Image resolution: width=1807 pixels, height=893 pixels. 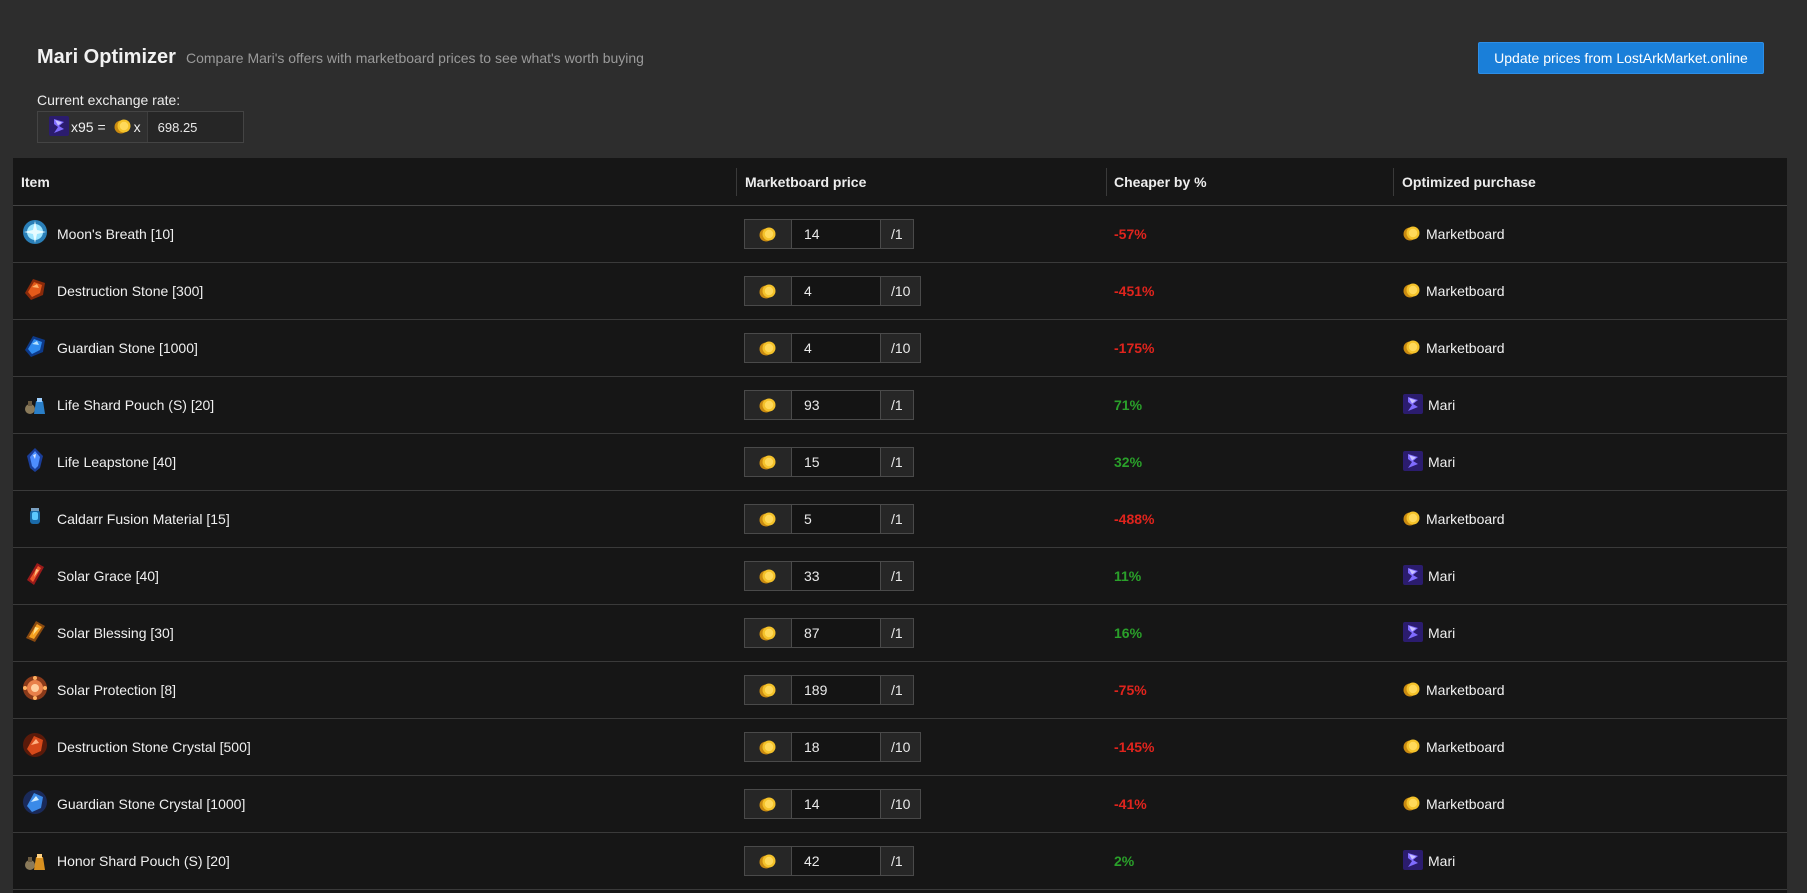 What do you see at coordinates (151, 804) in the screenshot?
I see `item-name: Guardian Stone Crystal [1000]` at bounding box center [151, 804].